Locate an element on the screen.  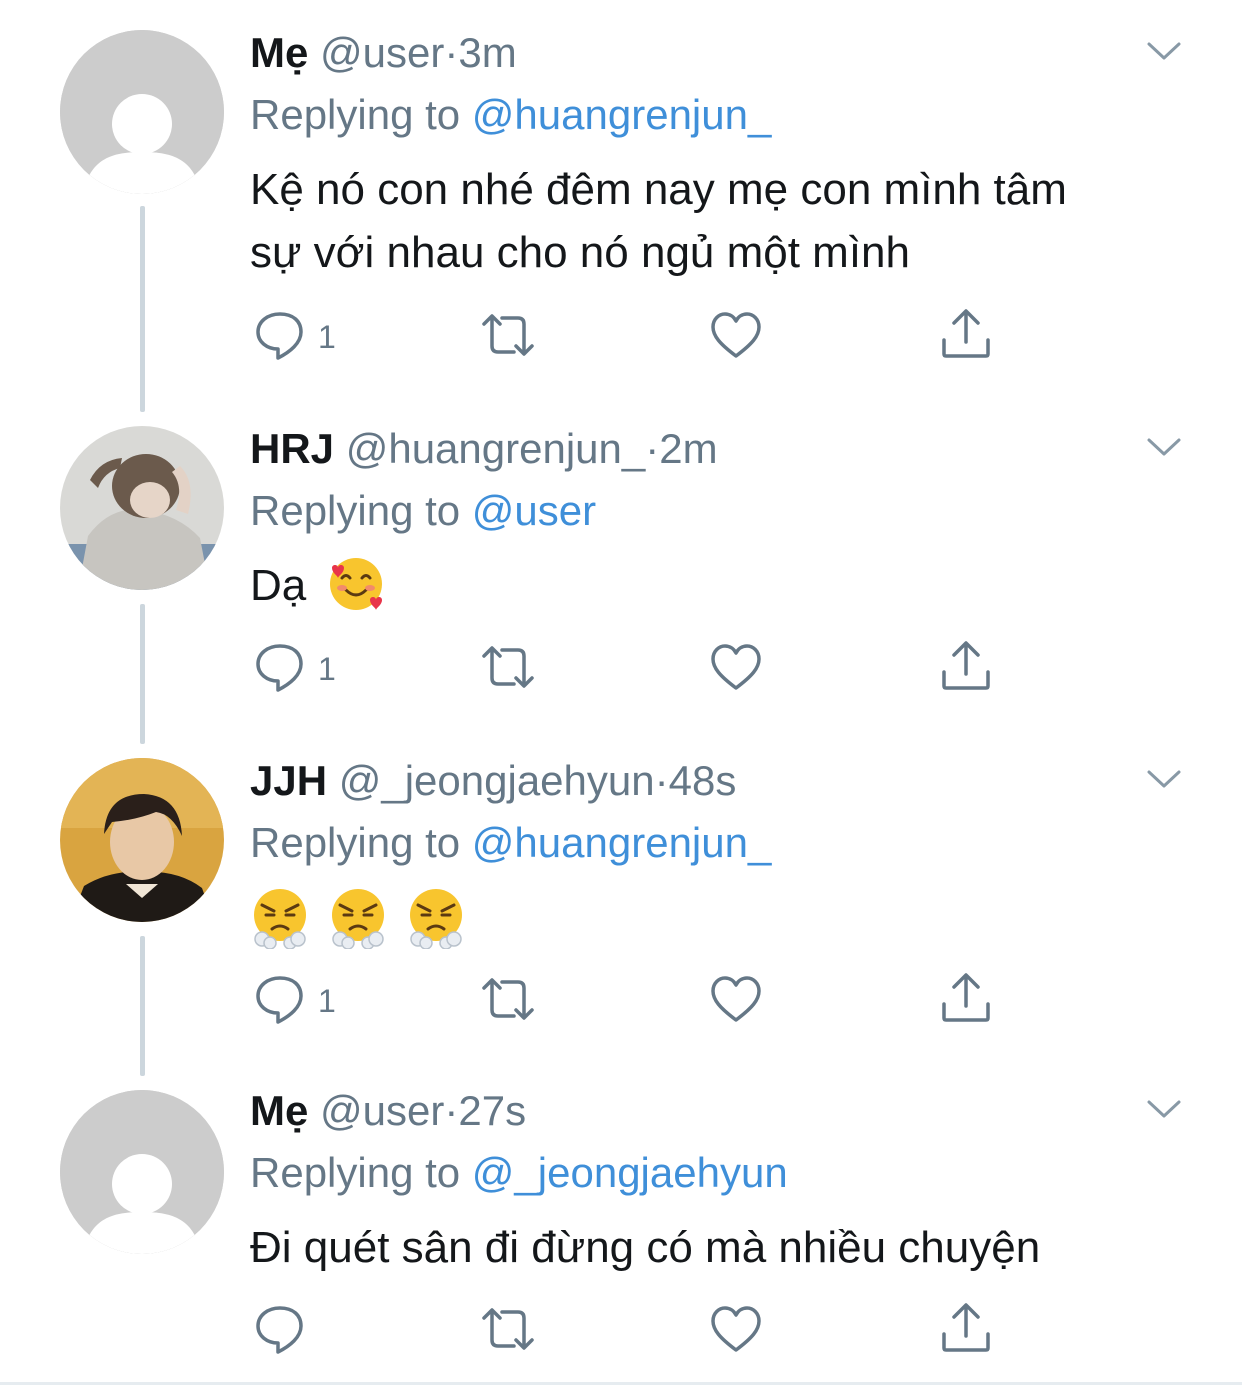
reply-button is located at coordinates (304, 1330).